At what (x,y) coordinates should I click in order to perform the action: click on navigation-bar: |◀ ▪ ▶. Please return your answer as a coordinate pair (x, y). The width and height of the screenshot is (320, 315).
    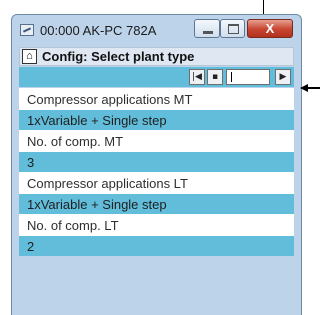
    Looking at the image, I should click on (156, 77).